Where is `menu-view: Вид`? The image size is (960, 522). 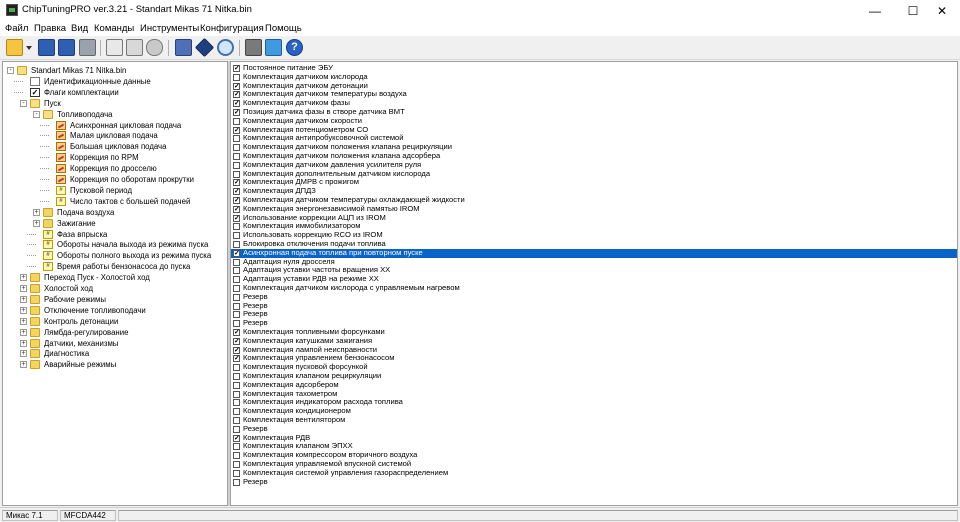 menu-view: Вид is located at coordinates (79, 28).